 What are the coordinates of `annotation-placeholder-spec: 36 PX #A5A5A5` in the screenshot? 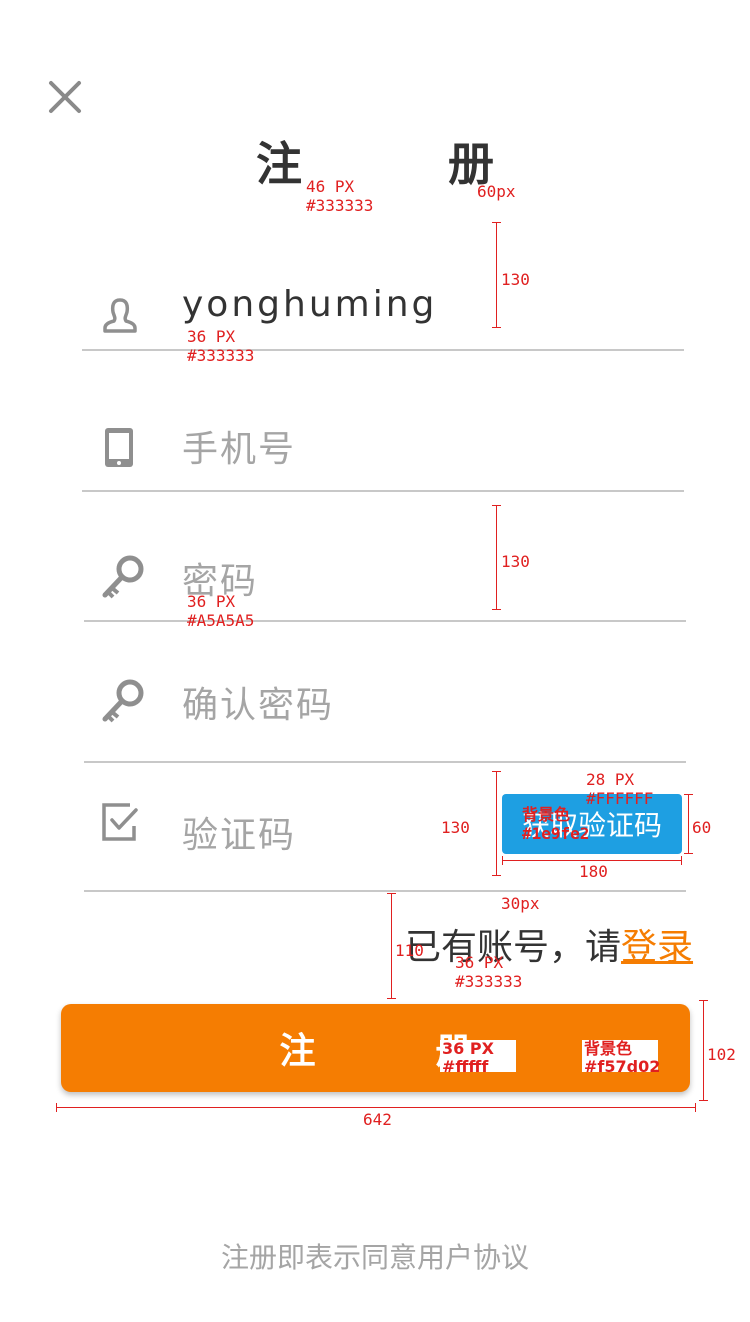 It's located at (221, 611).